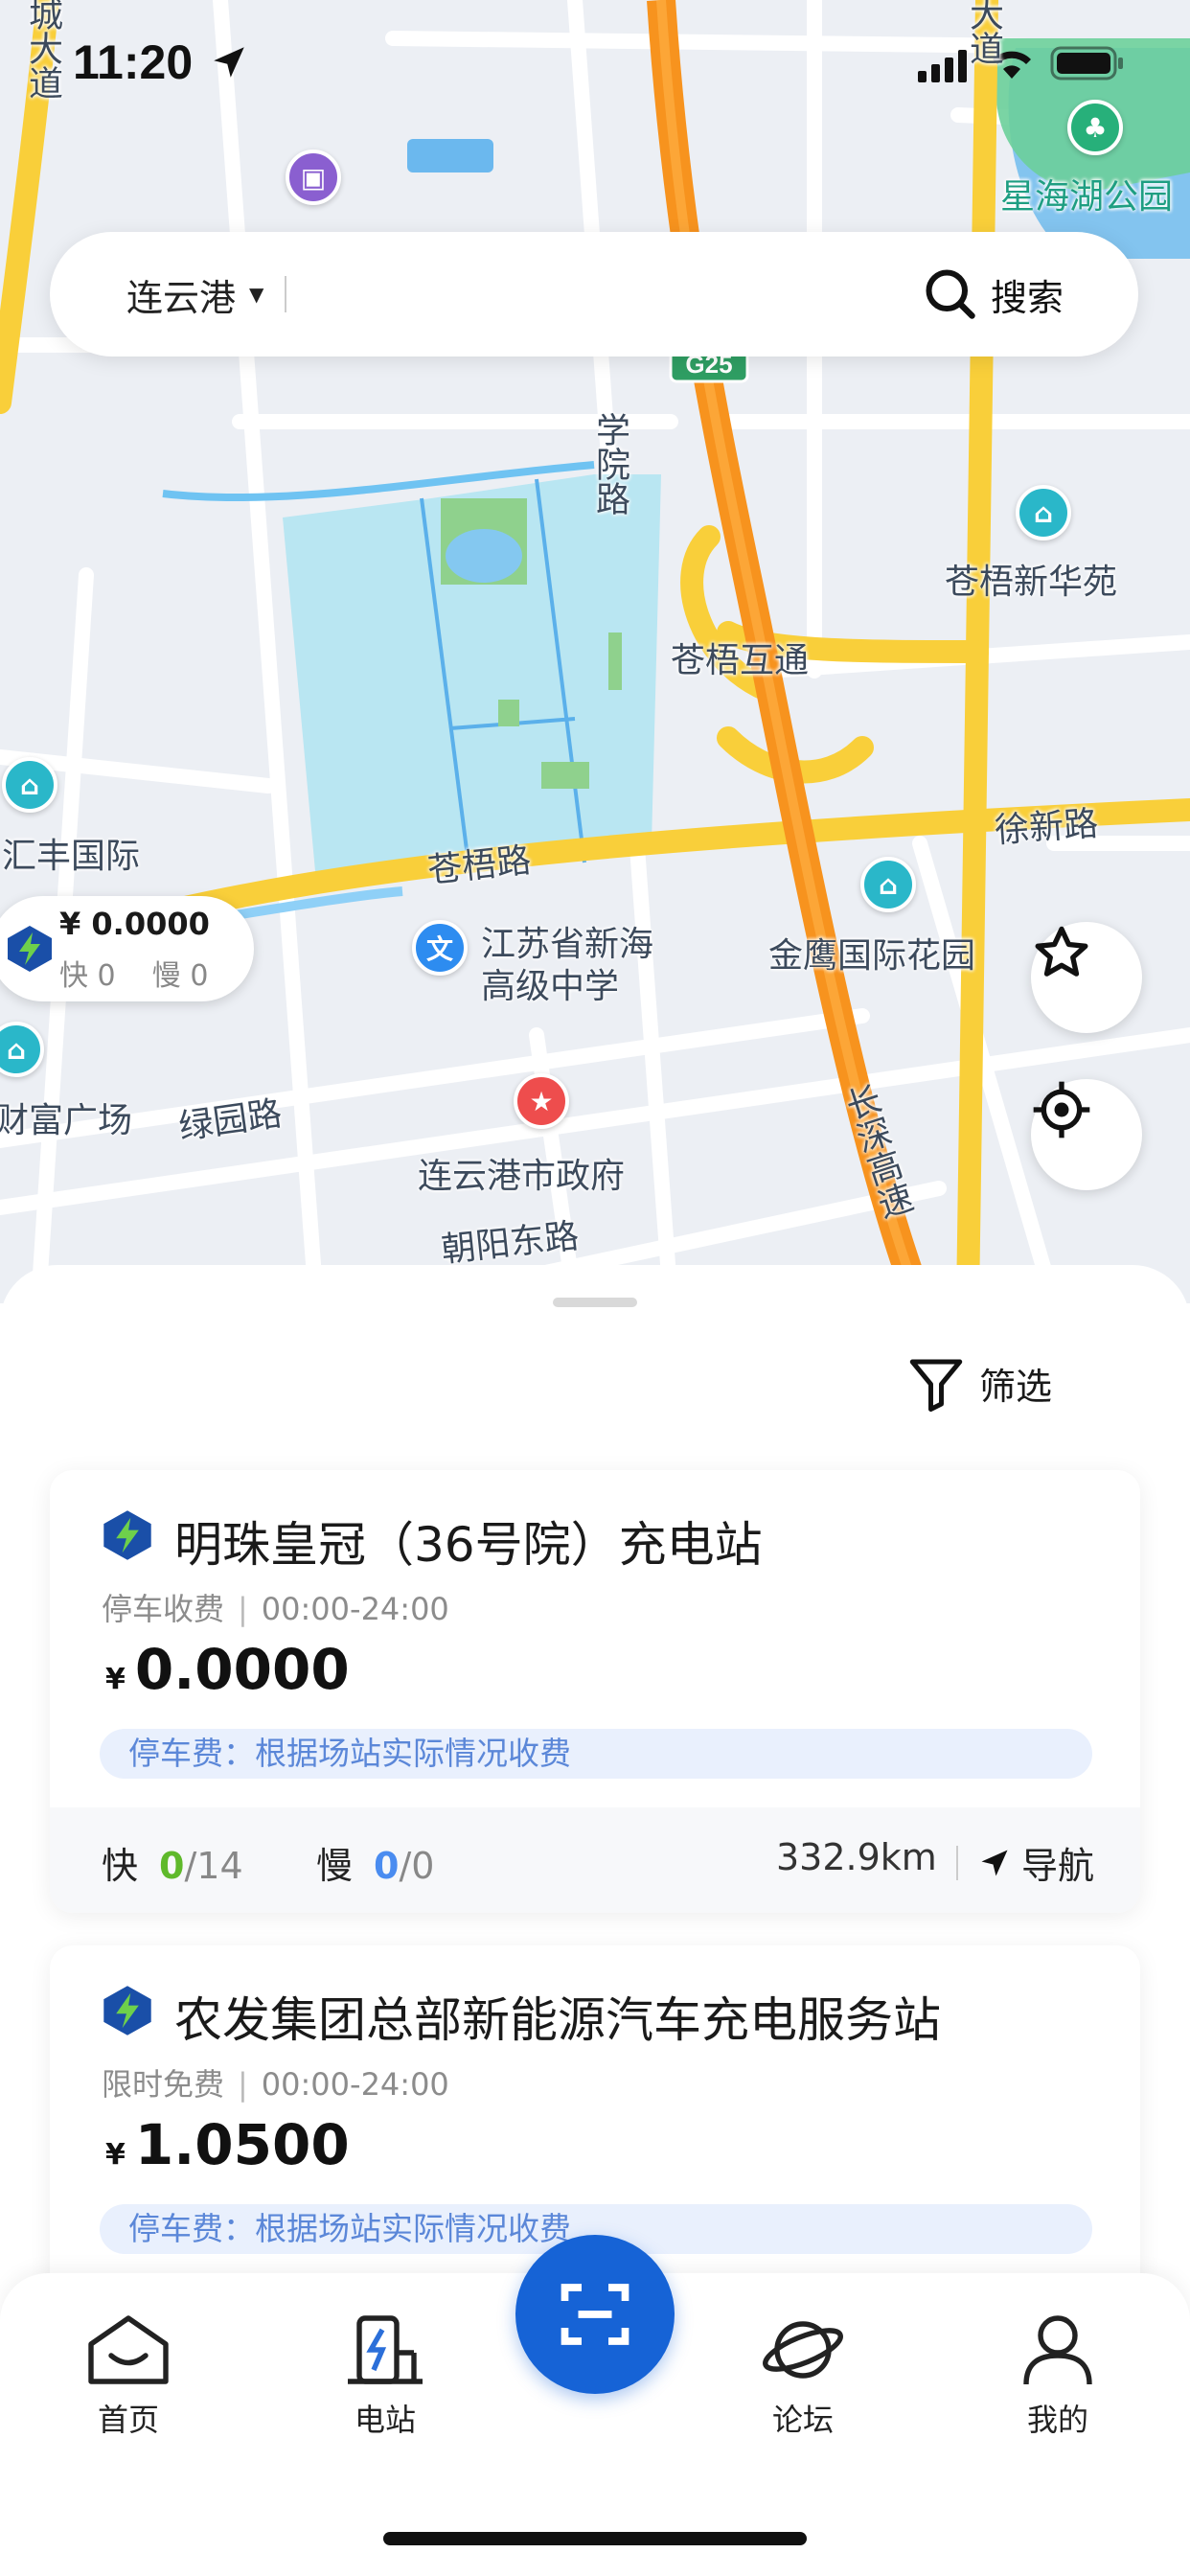 The width and height of the screenshot is (1190, 2576). What do you see at coordinates (335, 1866) in the screenshot?
I see `slow-label: 慢` at bounding box center [335, 1866].